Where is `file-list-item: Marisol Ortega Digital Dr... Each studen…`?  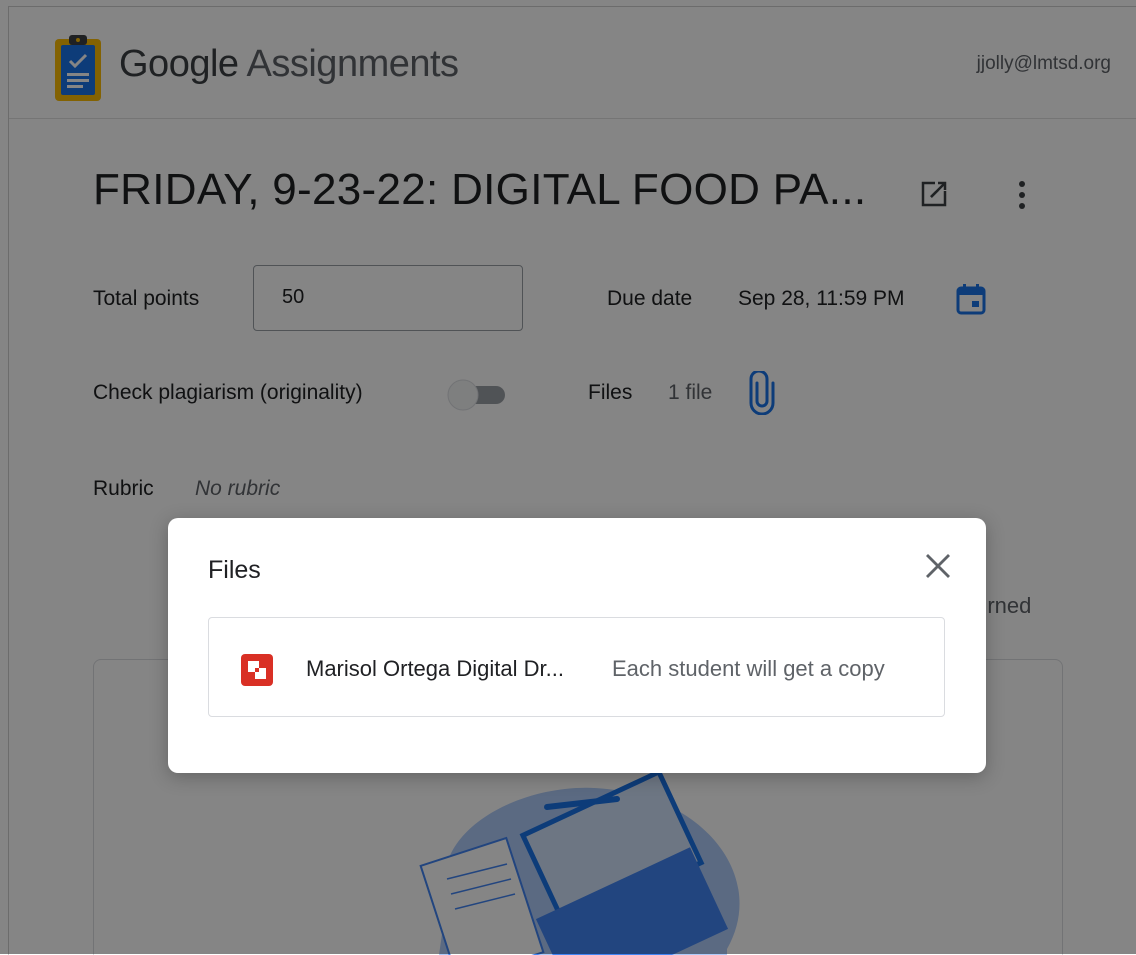 file-list-item: Marisol Ortega Digital Dr... Each studen… is located at coordinates (576, 667).